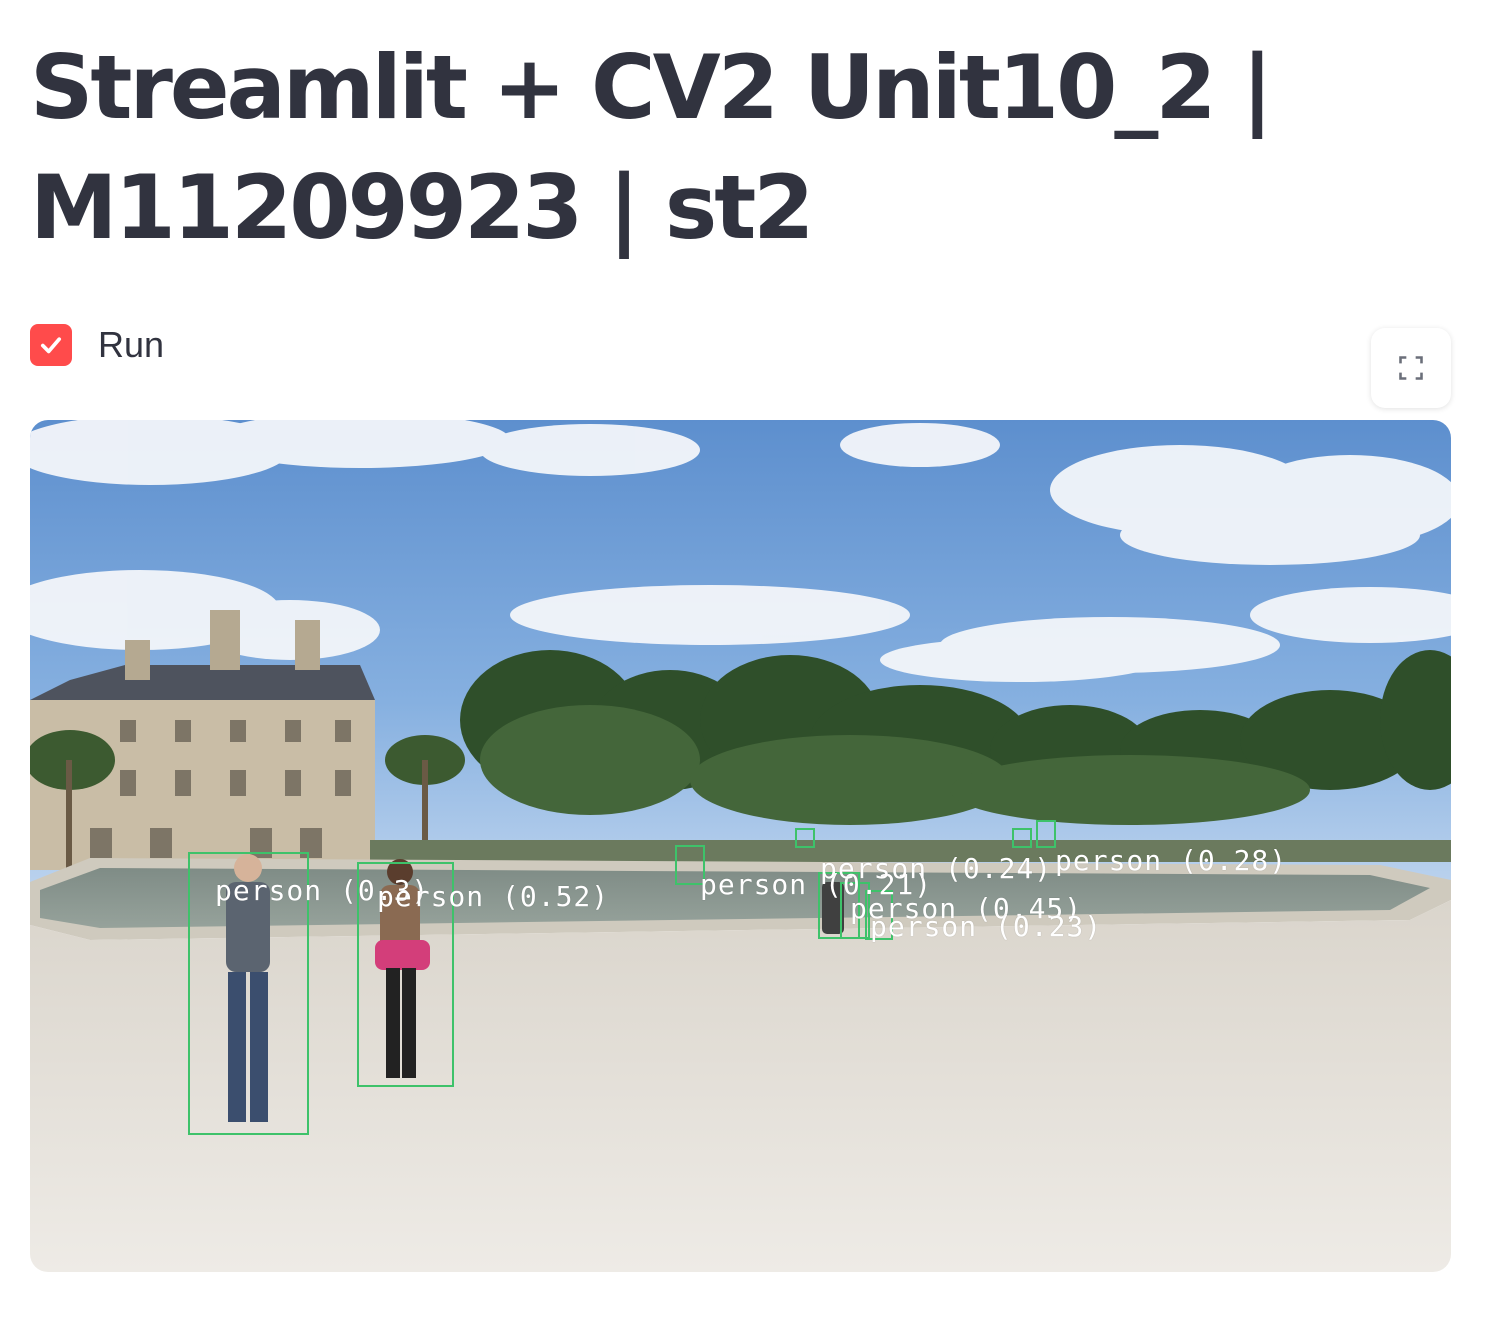 The image size is (1496, 1330). What do you see at coordinates (936, 868) in the screenshot?
I see `detection-label-4: person (0.24)` at bounding box center [936, 868].